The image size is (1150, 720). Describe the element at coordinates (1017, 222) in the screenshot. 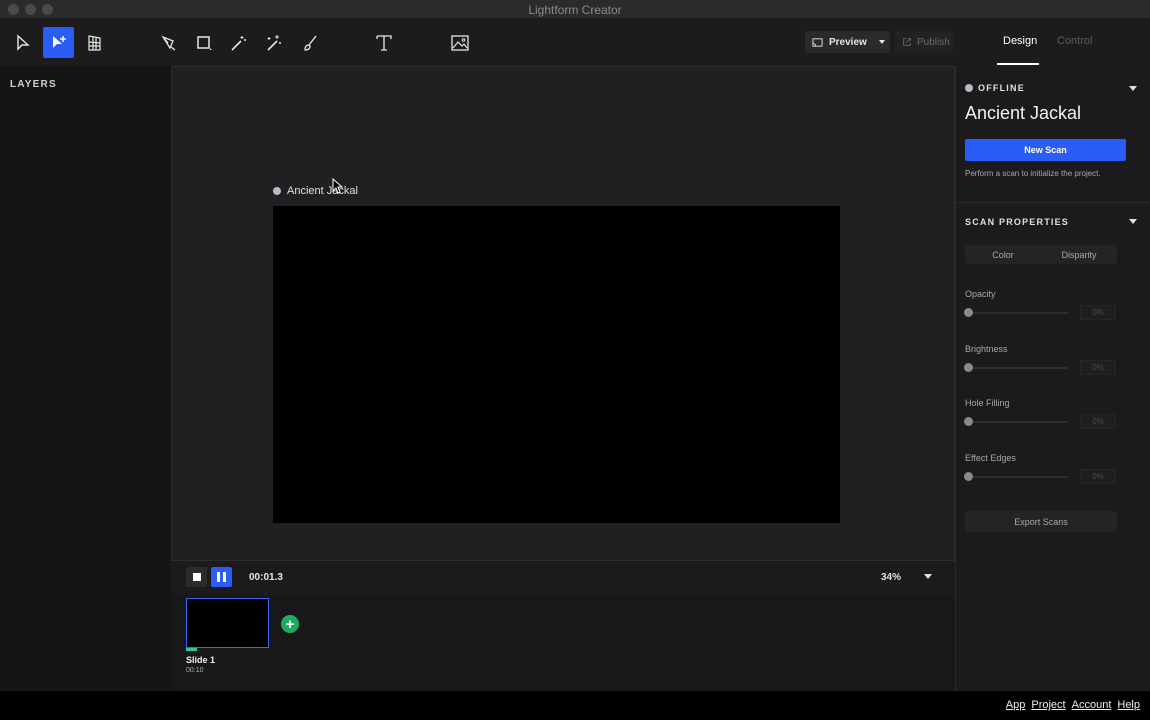

I see `scan-properties-title: SCAN PROPERTIES` at that location.